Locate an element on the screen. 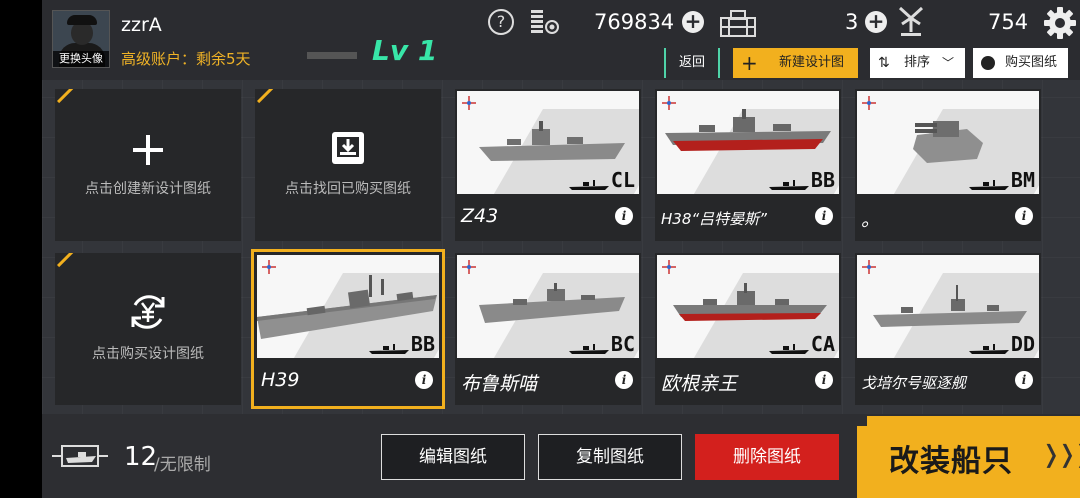  points-value: 754 is located at coordinates (1008, 22).